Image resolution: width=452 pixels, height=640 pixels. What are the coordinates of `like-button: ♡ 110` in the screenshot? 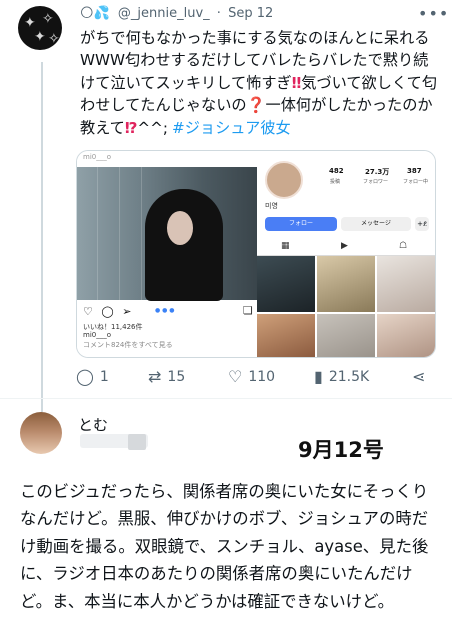 It's located at (251, 376).